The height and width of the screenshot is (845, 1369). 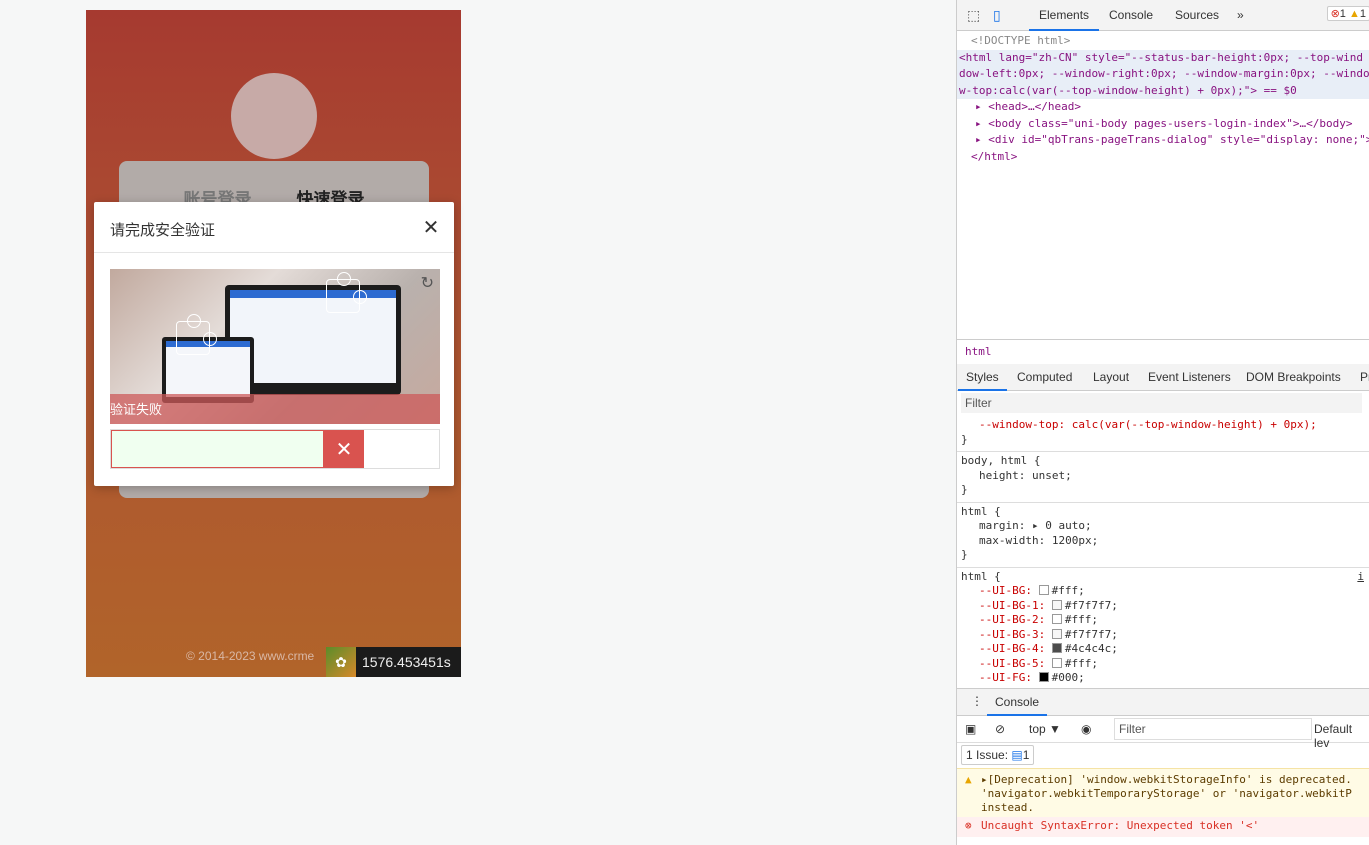 What do you see at coordinates (1163, 107) in the screenshot?
I see `dom-head-node: ▸ <head>…</head>` at bounding box center [1163, 107].